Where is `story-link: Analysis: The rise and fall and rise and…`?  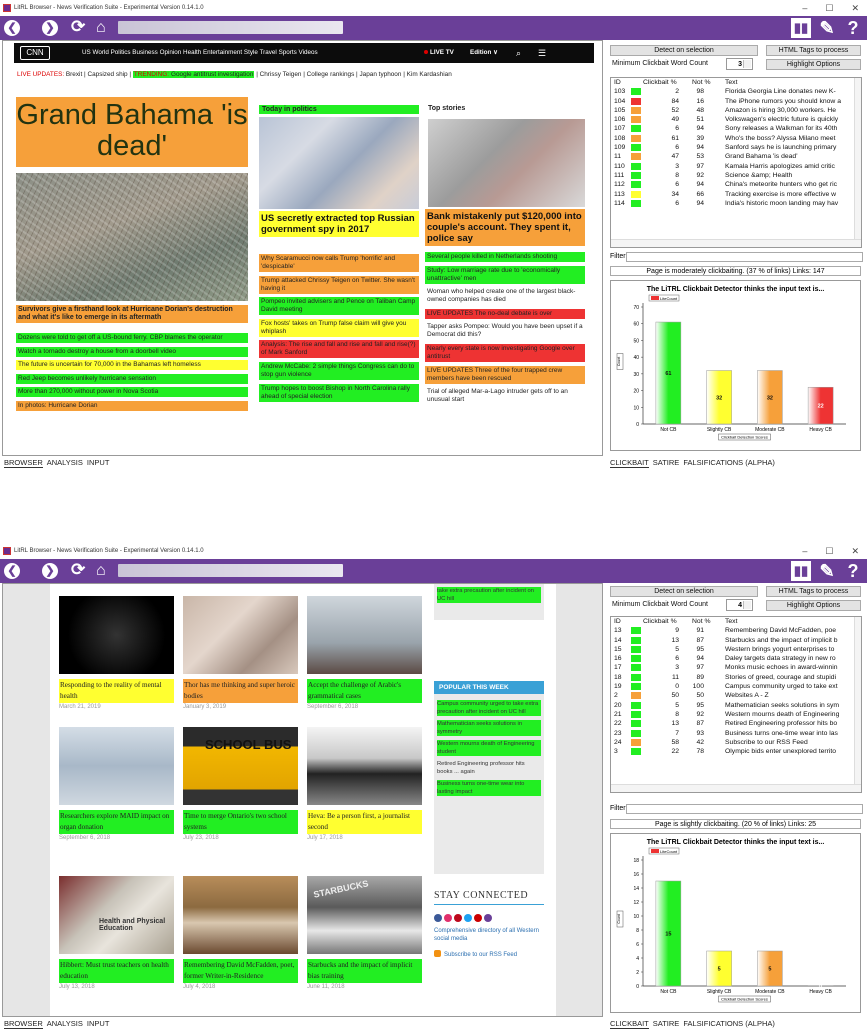
story-link: Analysis: The rise and fall and rise and… is located at coordinates (339, 349).